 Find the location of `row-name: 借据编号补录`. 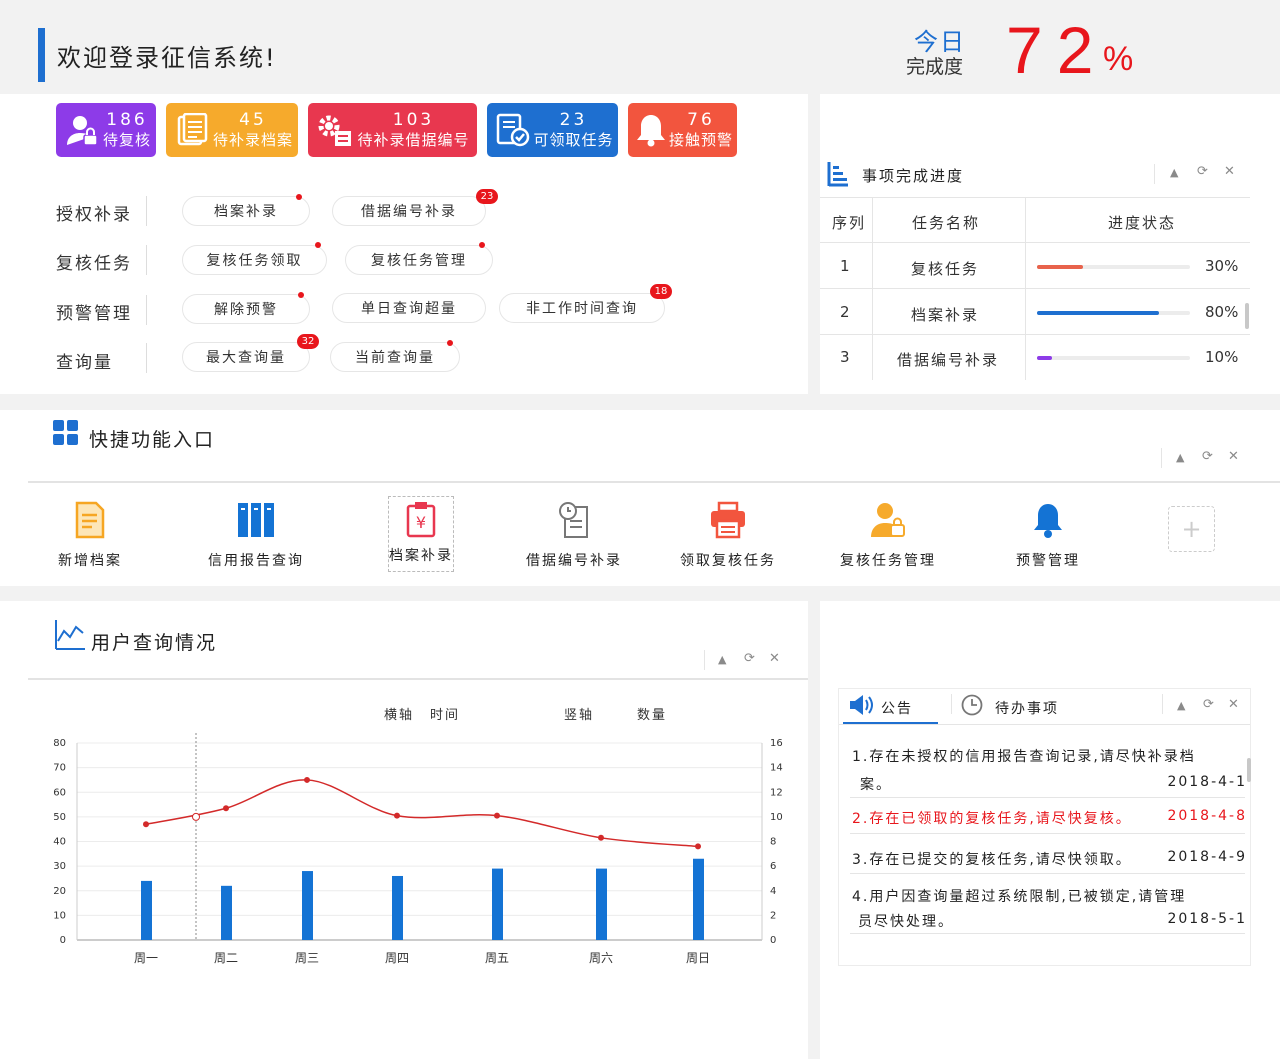

row-name: 借据编号补录 is located at coordinates (948, 360).